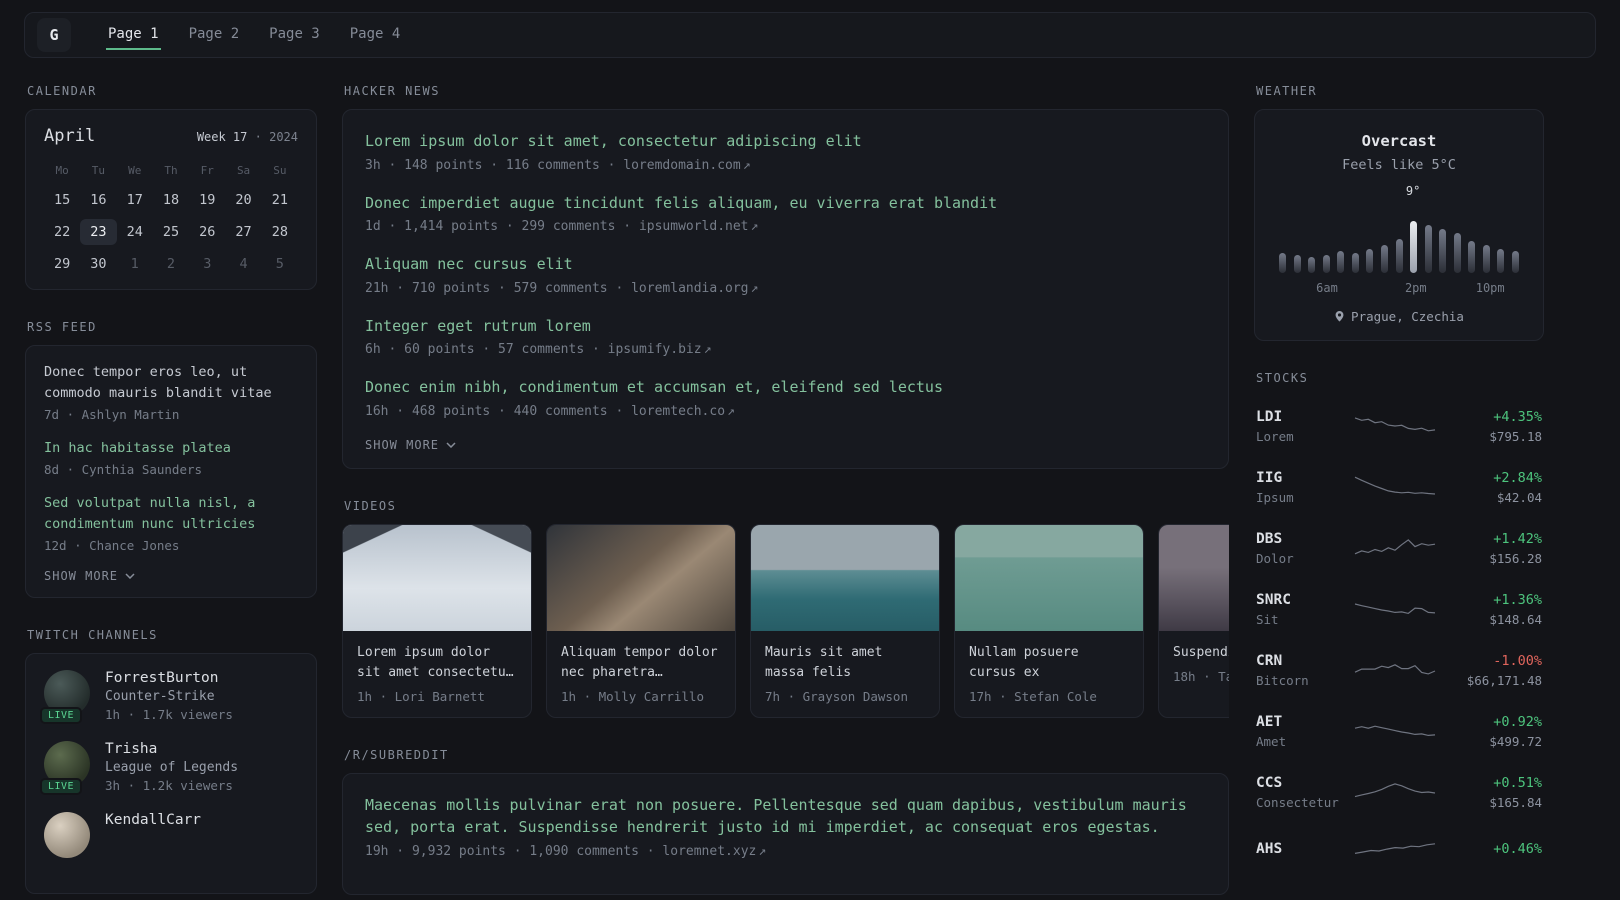 This screenshot has height=900, width=1620. Describe the element at coordinates (1300, 609) in the screenshot. I see `stock-id: SNRC Sit` at that location.